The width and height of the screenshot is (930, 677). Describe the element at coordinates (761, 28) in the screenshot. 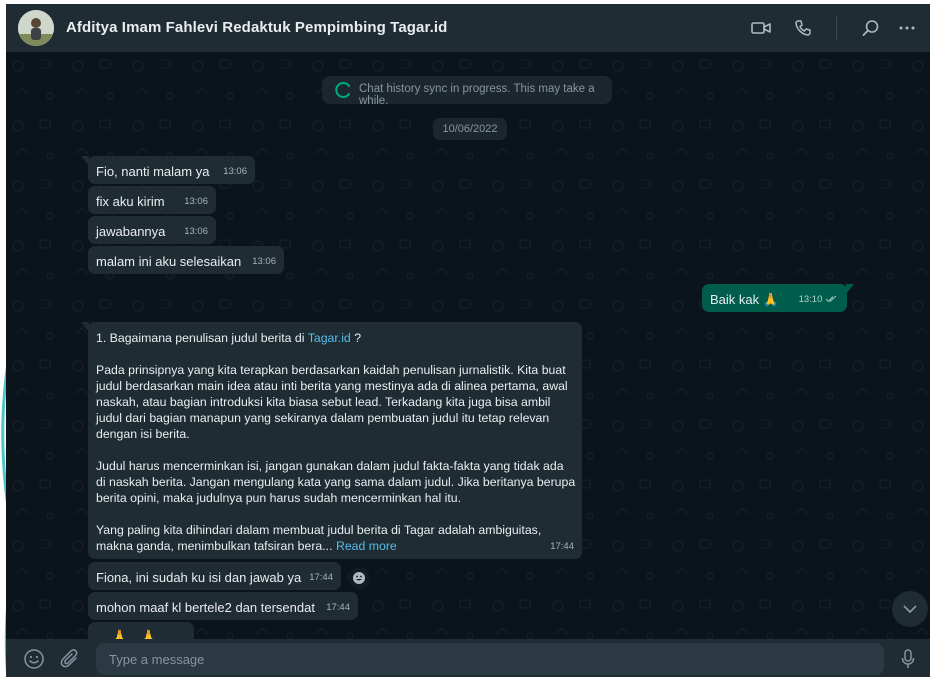

I see `video-call-icon` at that location.